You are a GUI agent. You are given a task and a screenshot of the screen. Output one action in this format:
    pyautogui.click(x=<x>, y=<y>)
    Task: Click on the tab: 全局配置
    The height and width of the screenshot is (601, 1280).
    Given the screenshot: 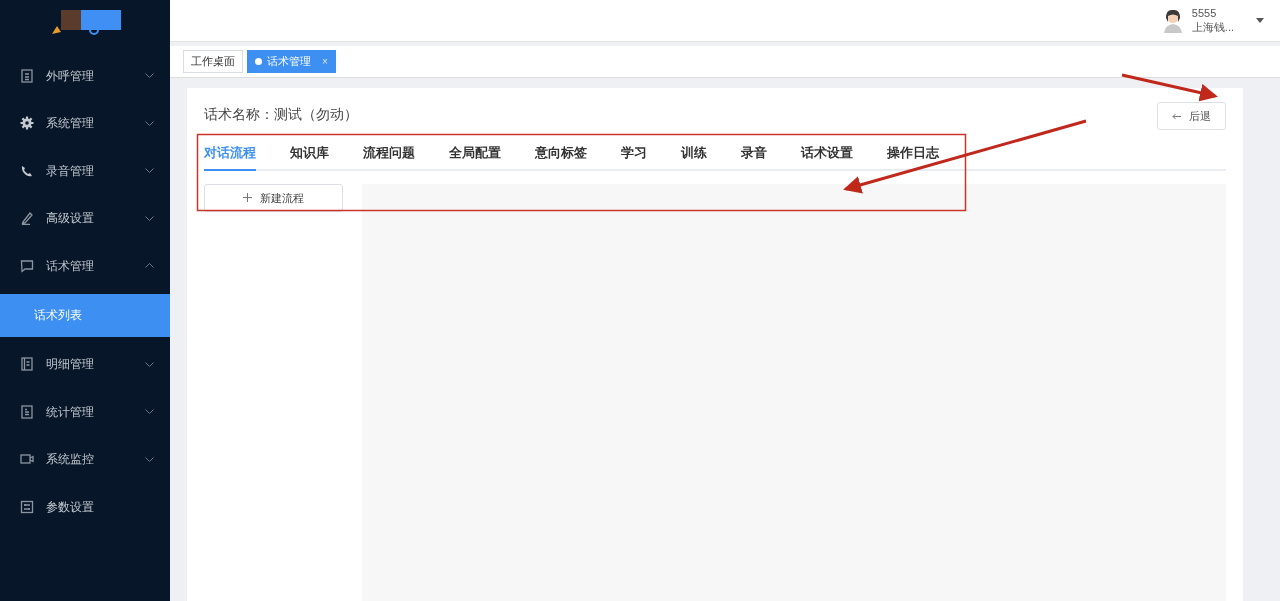 What is the action you would take?
    pyautogui.click(x=475, y=157)
    